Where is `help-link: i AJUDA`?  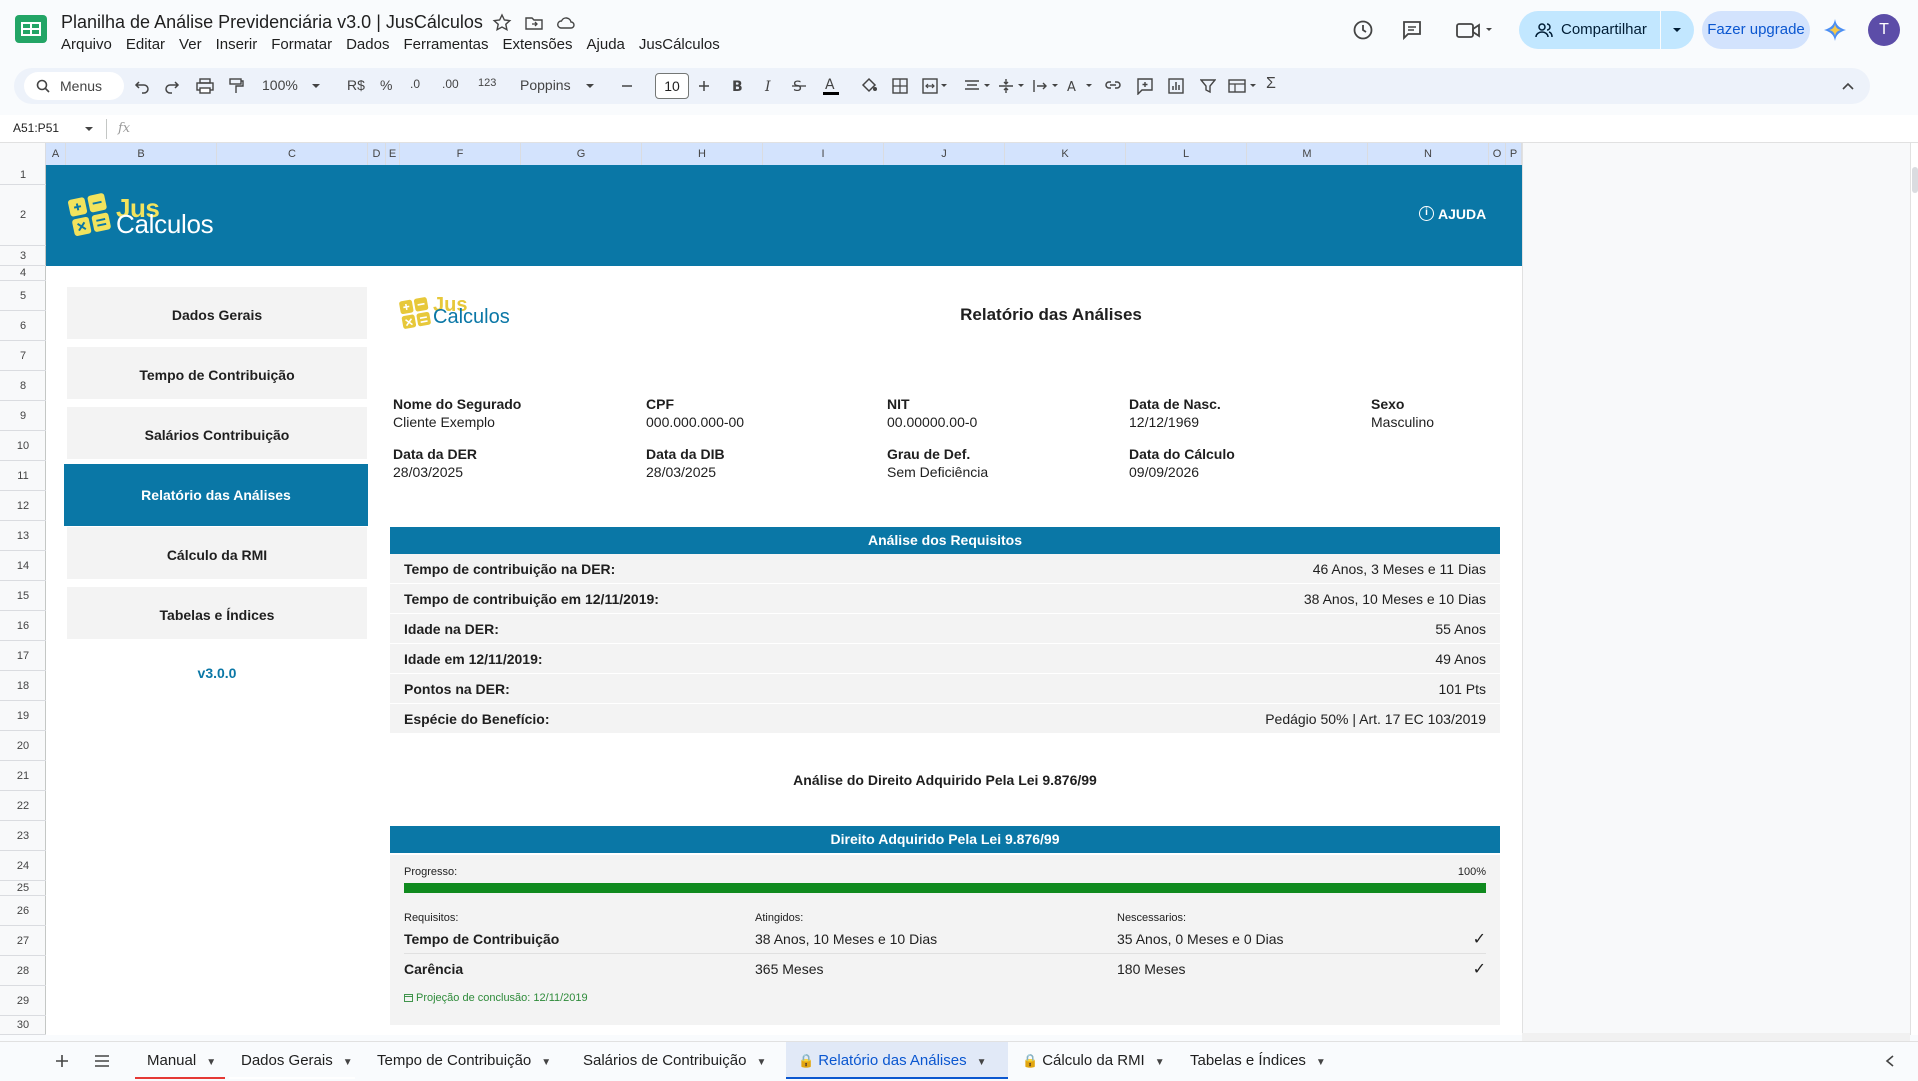
help-link: i AJUDA is located at coordinates (1452, 214).